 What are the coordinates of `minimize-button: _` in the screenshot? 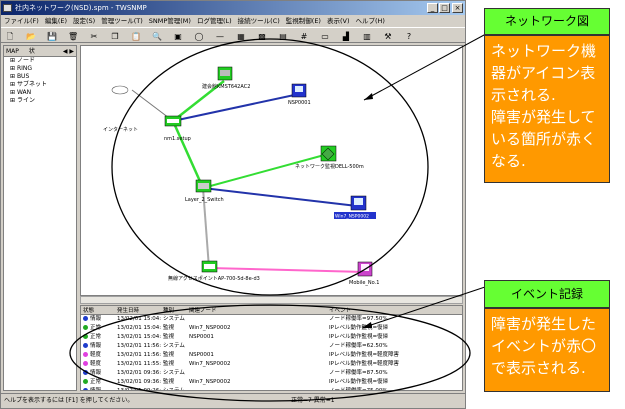 It's located at (432, 8).